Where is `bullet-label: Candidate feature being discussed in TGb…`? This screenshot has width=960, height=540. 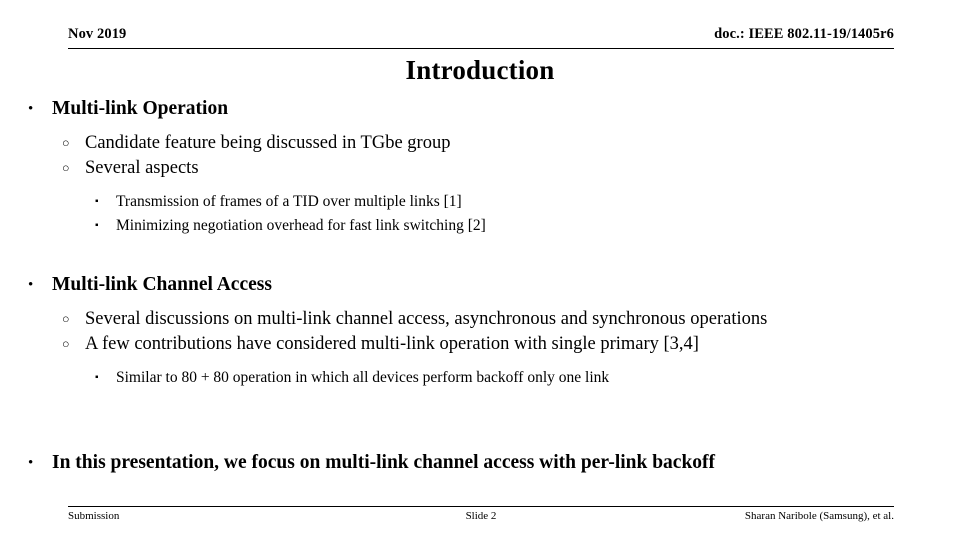 bullet-label: Candidate feature being discussed in TGb… is located at coordinates (268, 143).